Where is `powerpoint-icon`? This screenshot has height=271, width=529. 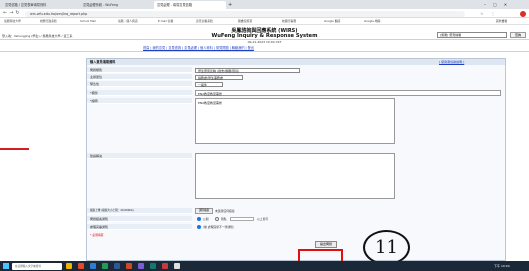
powerpoint-icon is located at coordinates (129, 266).